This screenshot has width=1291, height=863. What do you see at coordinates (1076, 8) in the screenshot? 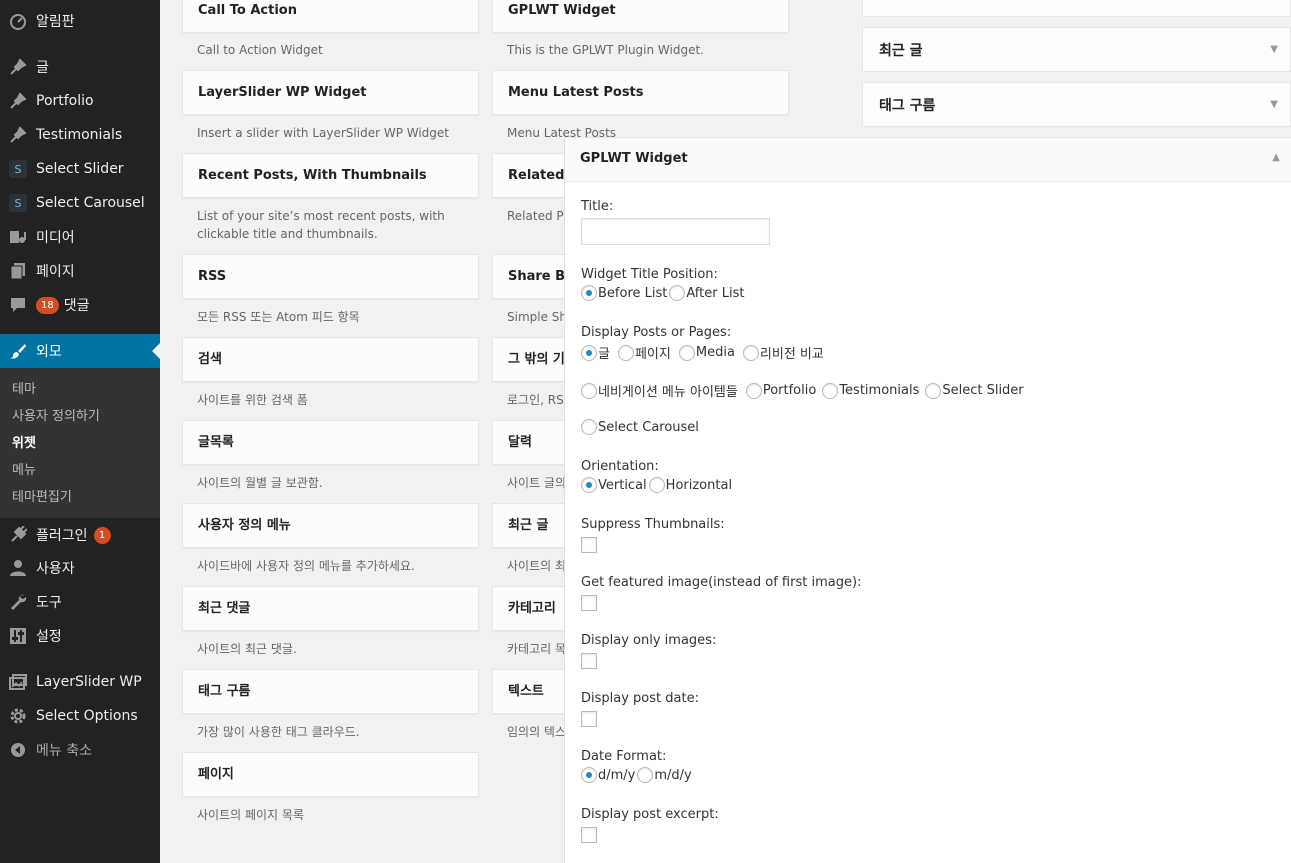
I see `area-widget-placeholder` at bounding box center [1076, 8].